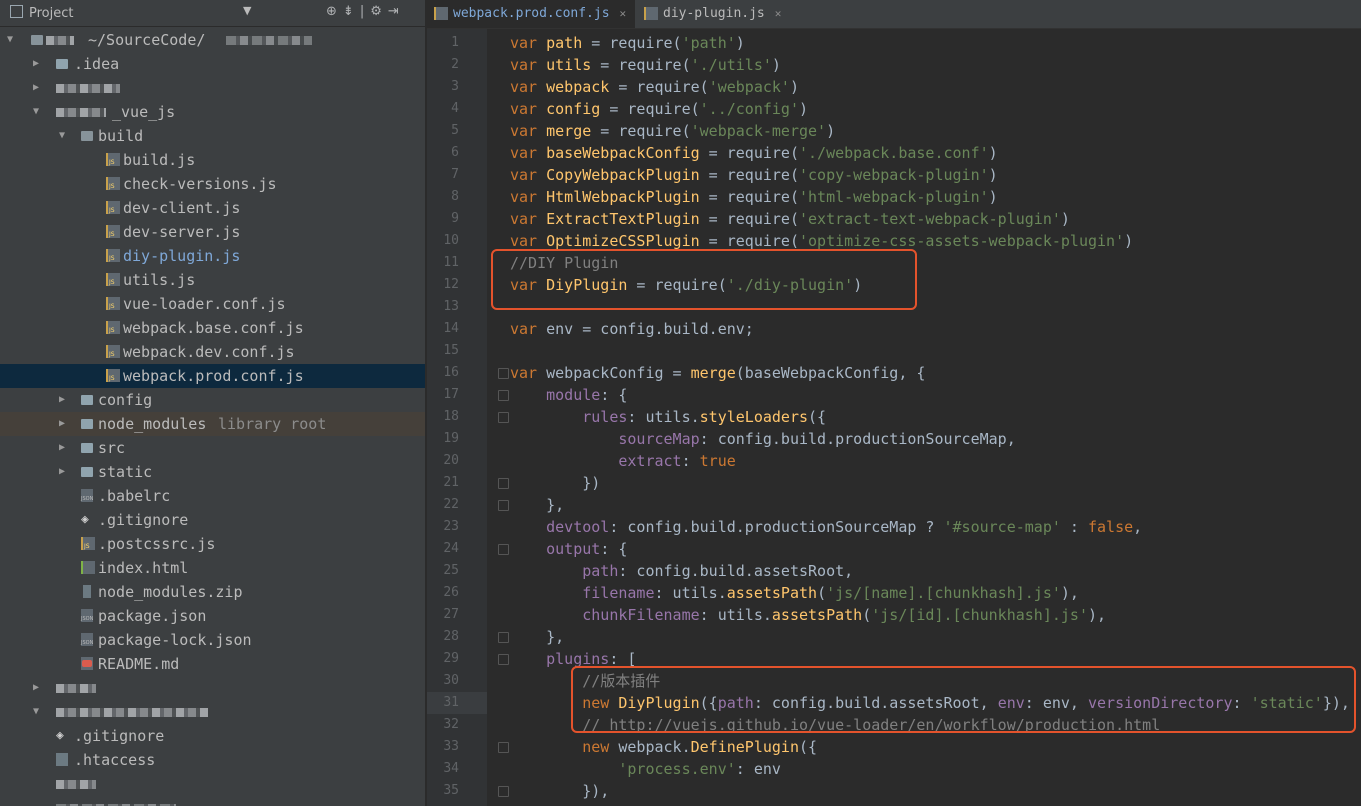 The image size is (1361, 806). What do you see at coordinates (672, 131) in the screenshot?
I see `code-line: var merge = require('webpack-merge')` at bounding box center [672, 131].